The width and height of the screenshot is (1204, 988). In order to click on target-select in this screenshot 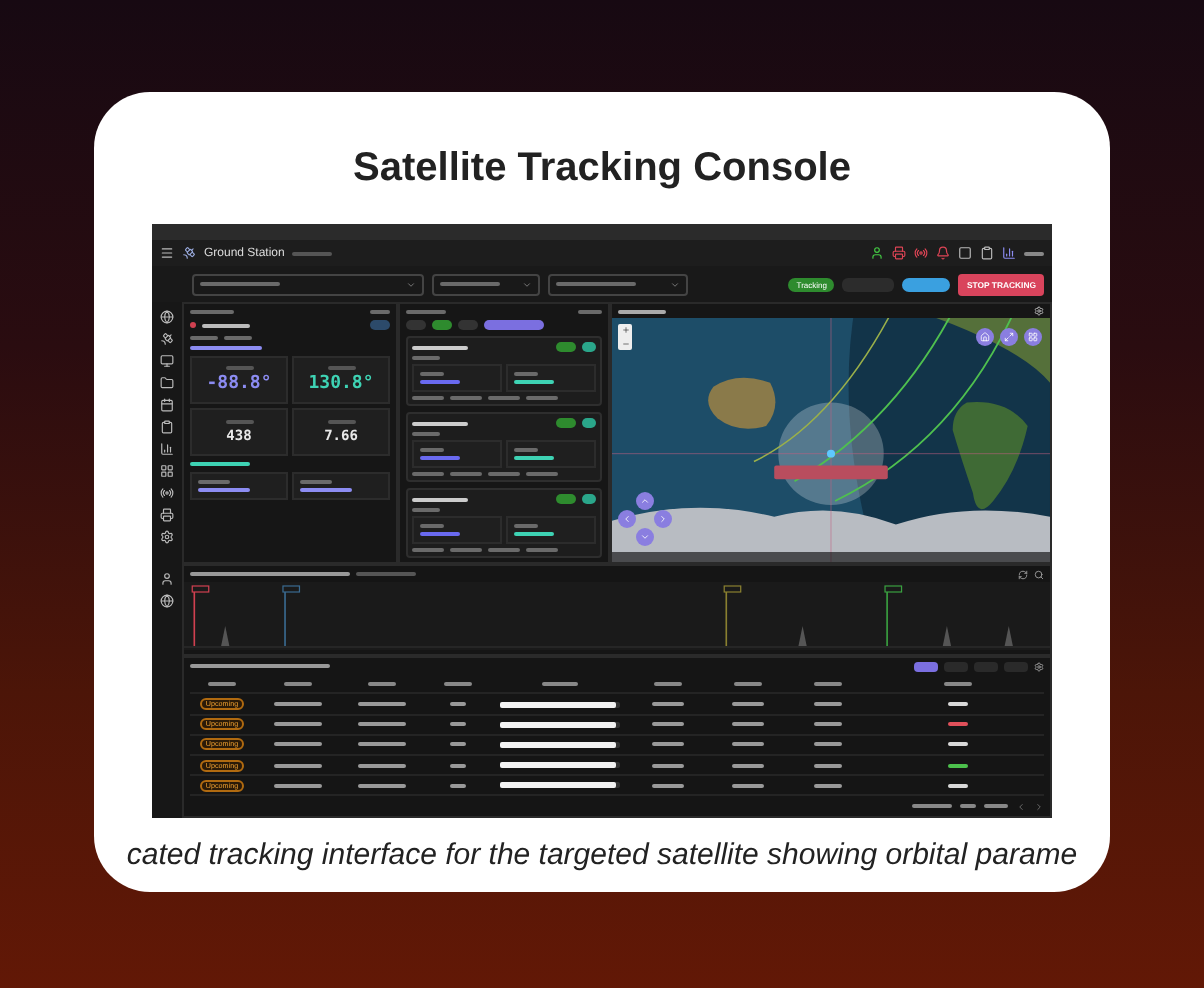, I will do `click(618, 284)`.